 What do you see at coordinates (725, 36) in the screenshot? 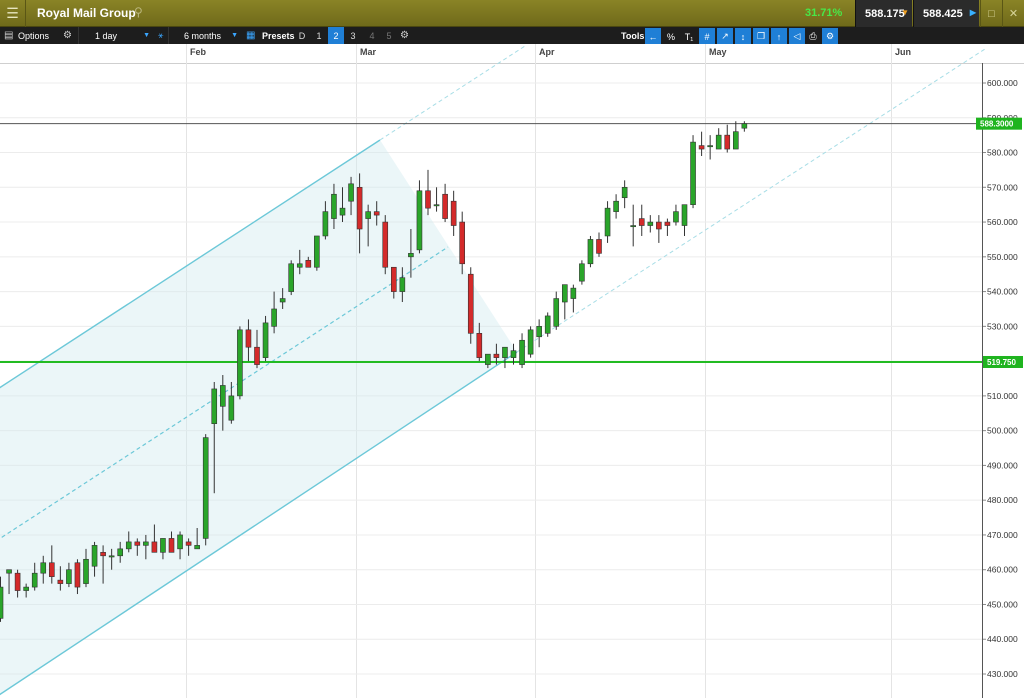
I see `trendline-icon: ↗` at bounding box center [725, 36].